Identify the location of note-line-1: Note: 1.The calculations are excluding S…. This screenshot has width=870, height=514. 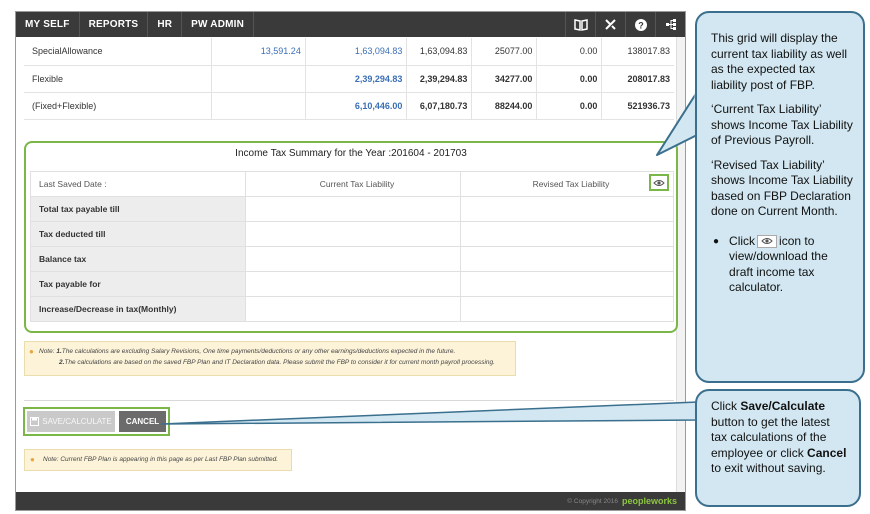
(247, 351).